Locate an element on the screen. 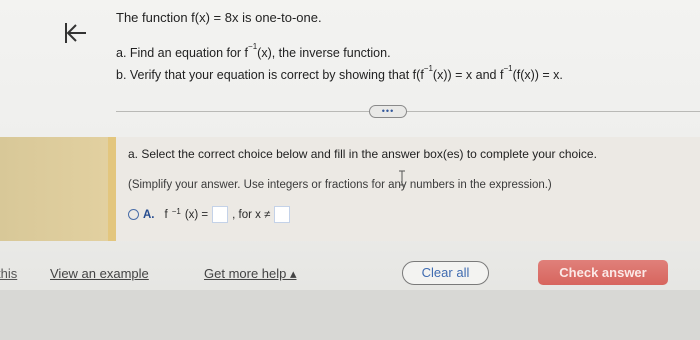 The height and width of the screenshot is (340, 700). choice-a-eq: (x) = is located at coordinates (196, 214).